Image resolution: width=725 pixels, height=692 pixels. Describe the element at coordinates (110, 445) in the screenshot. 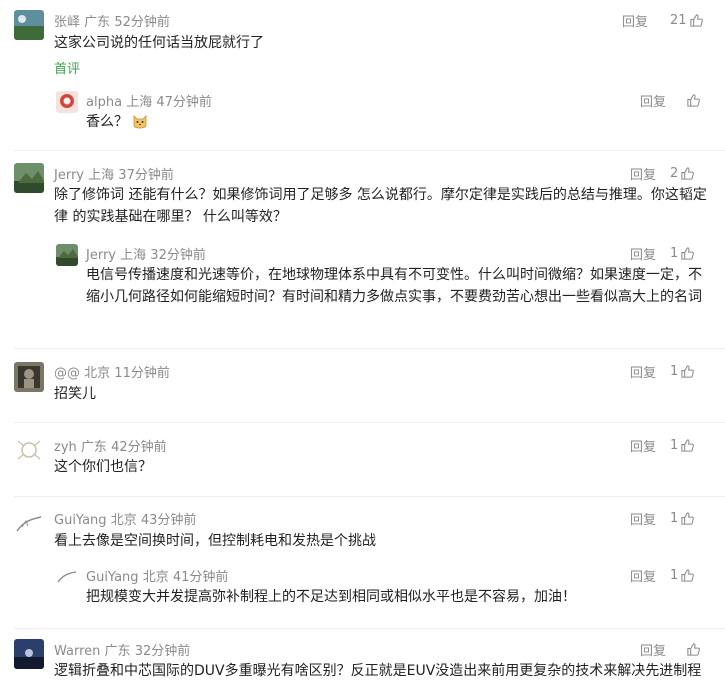

I see `comment-meta: zyh 广东 42分钟前` at that location.